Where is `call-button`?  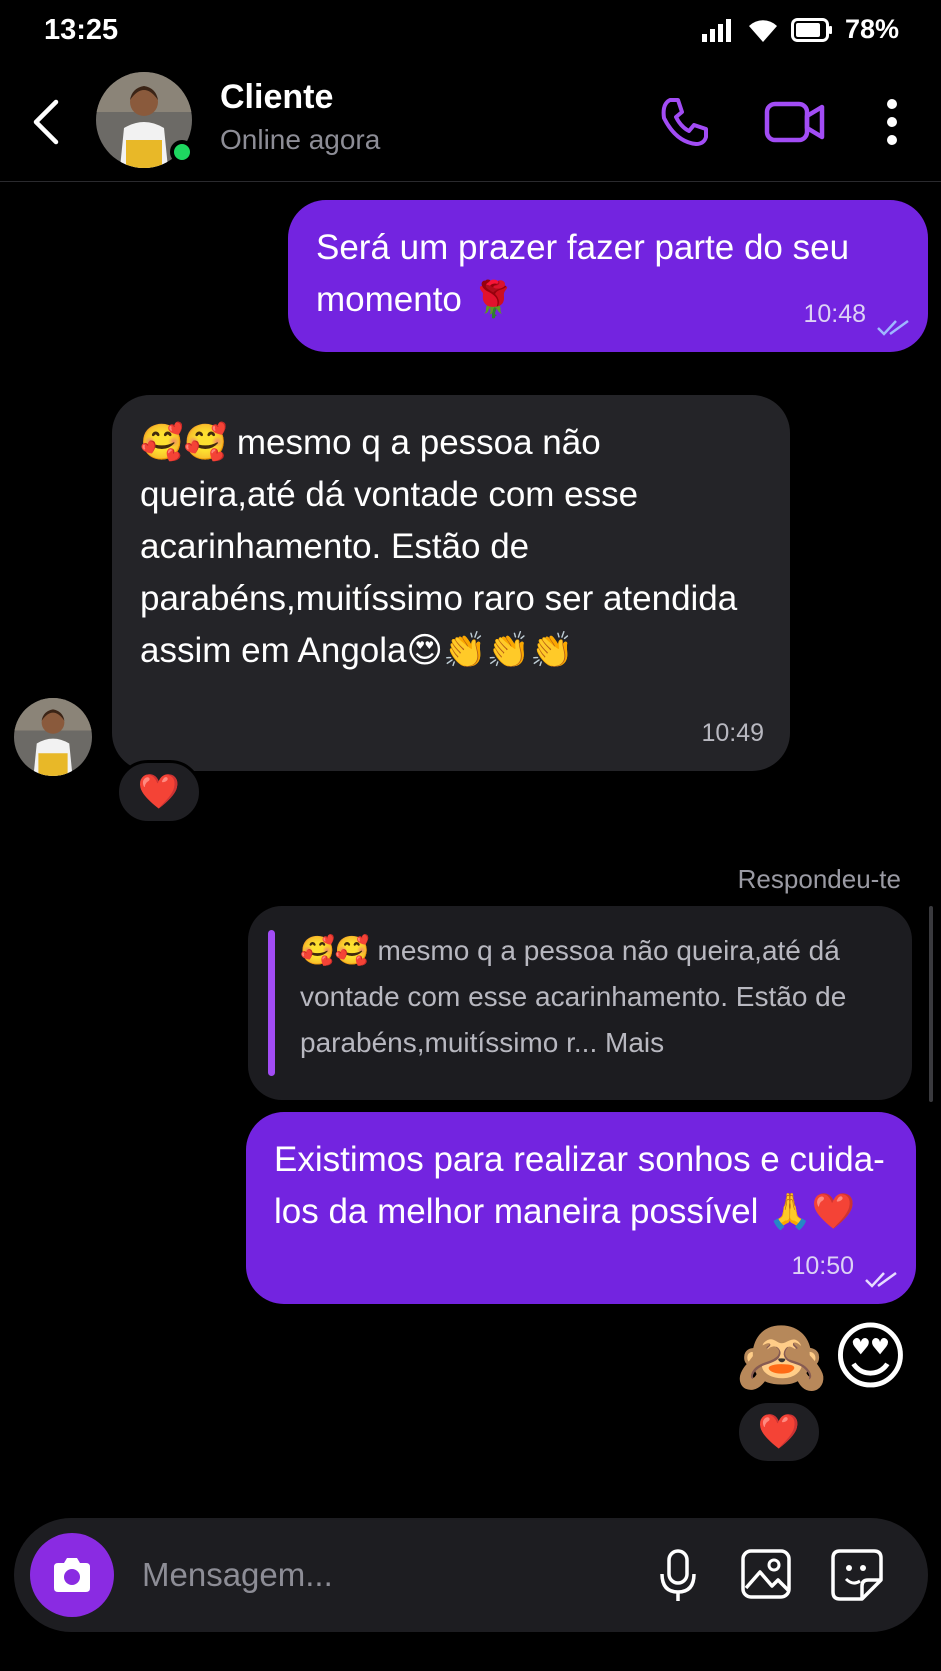 call-button is located at coordinates (684, 122).